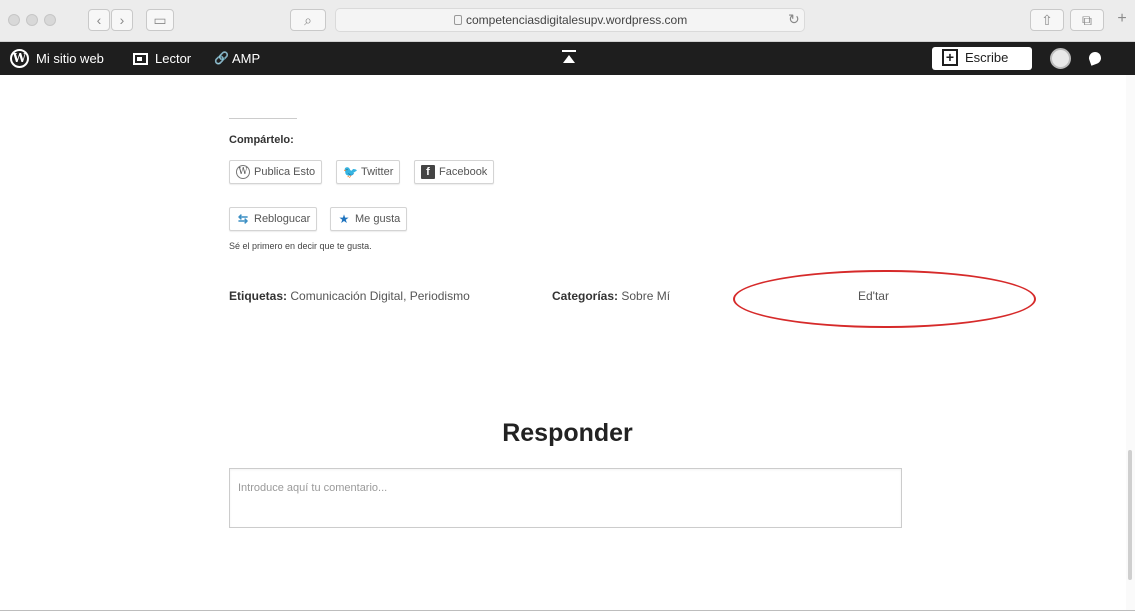 Image resolution: width=1135 pixels, height=614 pixels. I want to click on write-button-label: Escribe, so click(987, 57).